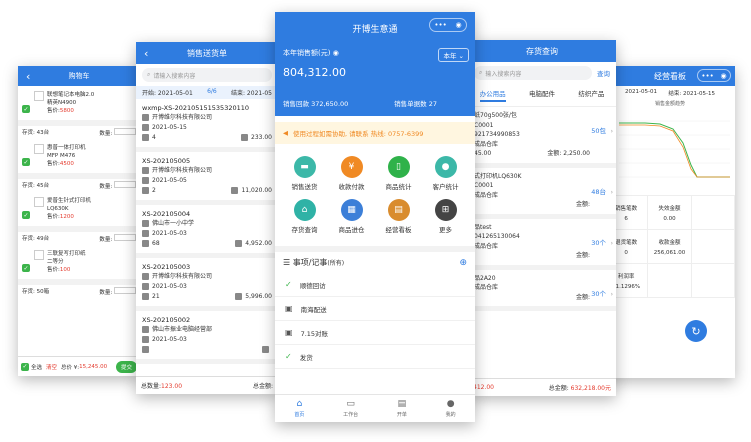 The image size is (751, 442). What do you see at coordinates (79, 165) in the screenshot?
I see `cart-item: ✓ 惠普一体打印机 MFP M476 售价:4500 存货: 45台 数量:` at bounding box center [79, 165].